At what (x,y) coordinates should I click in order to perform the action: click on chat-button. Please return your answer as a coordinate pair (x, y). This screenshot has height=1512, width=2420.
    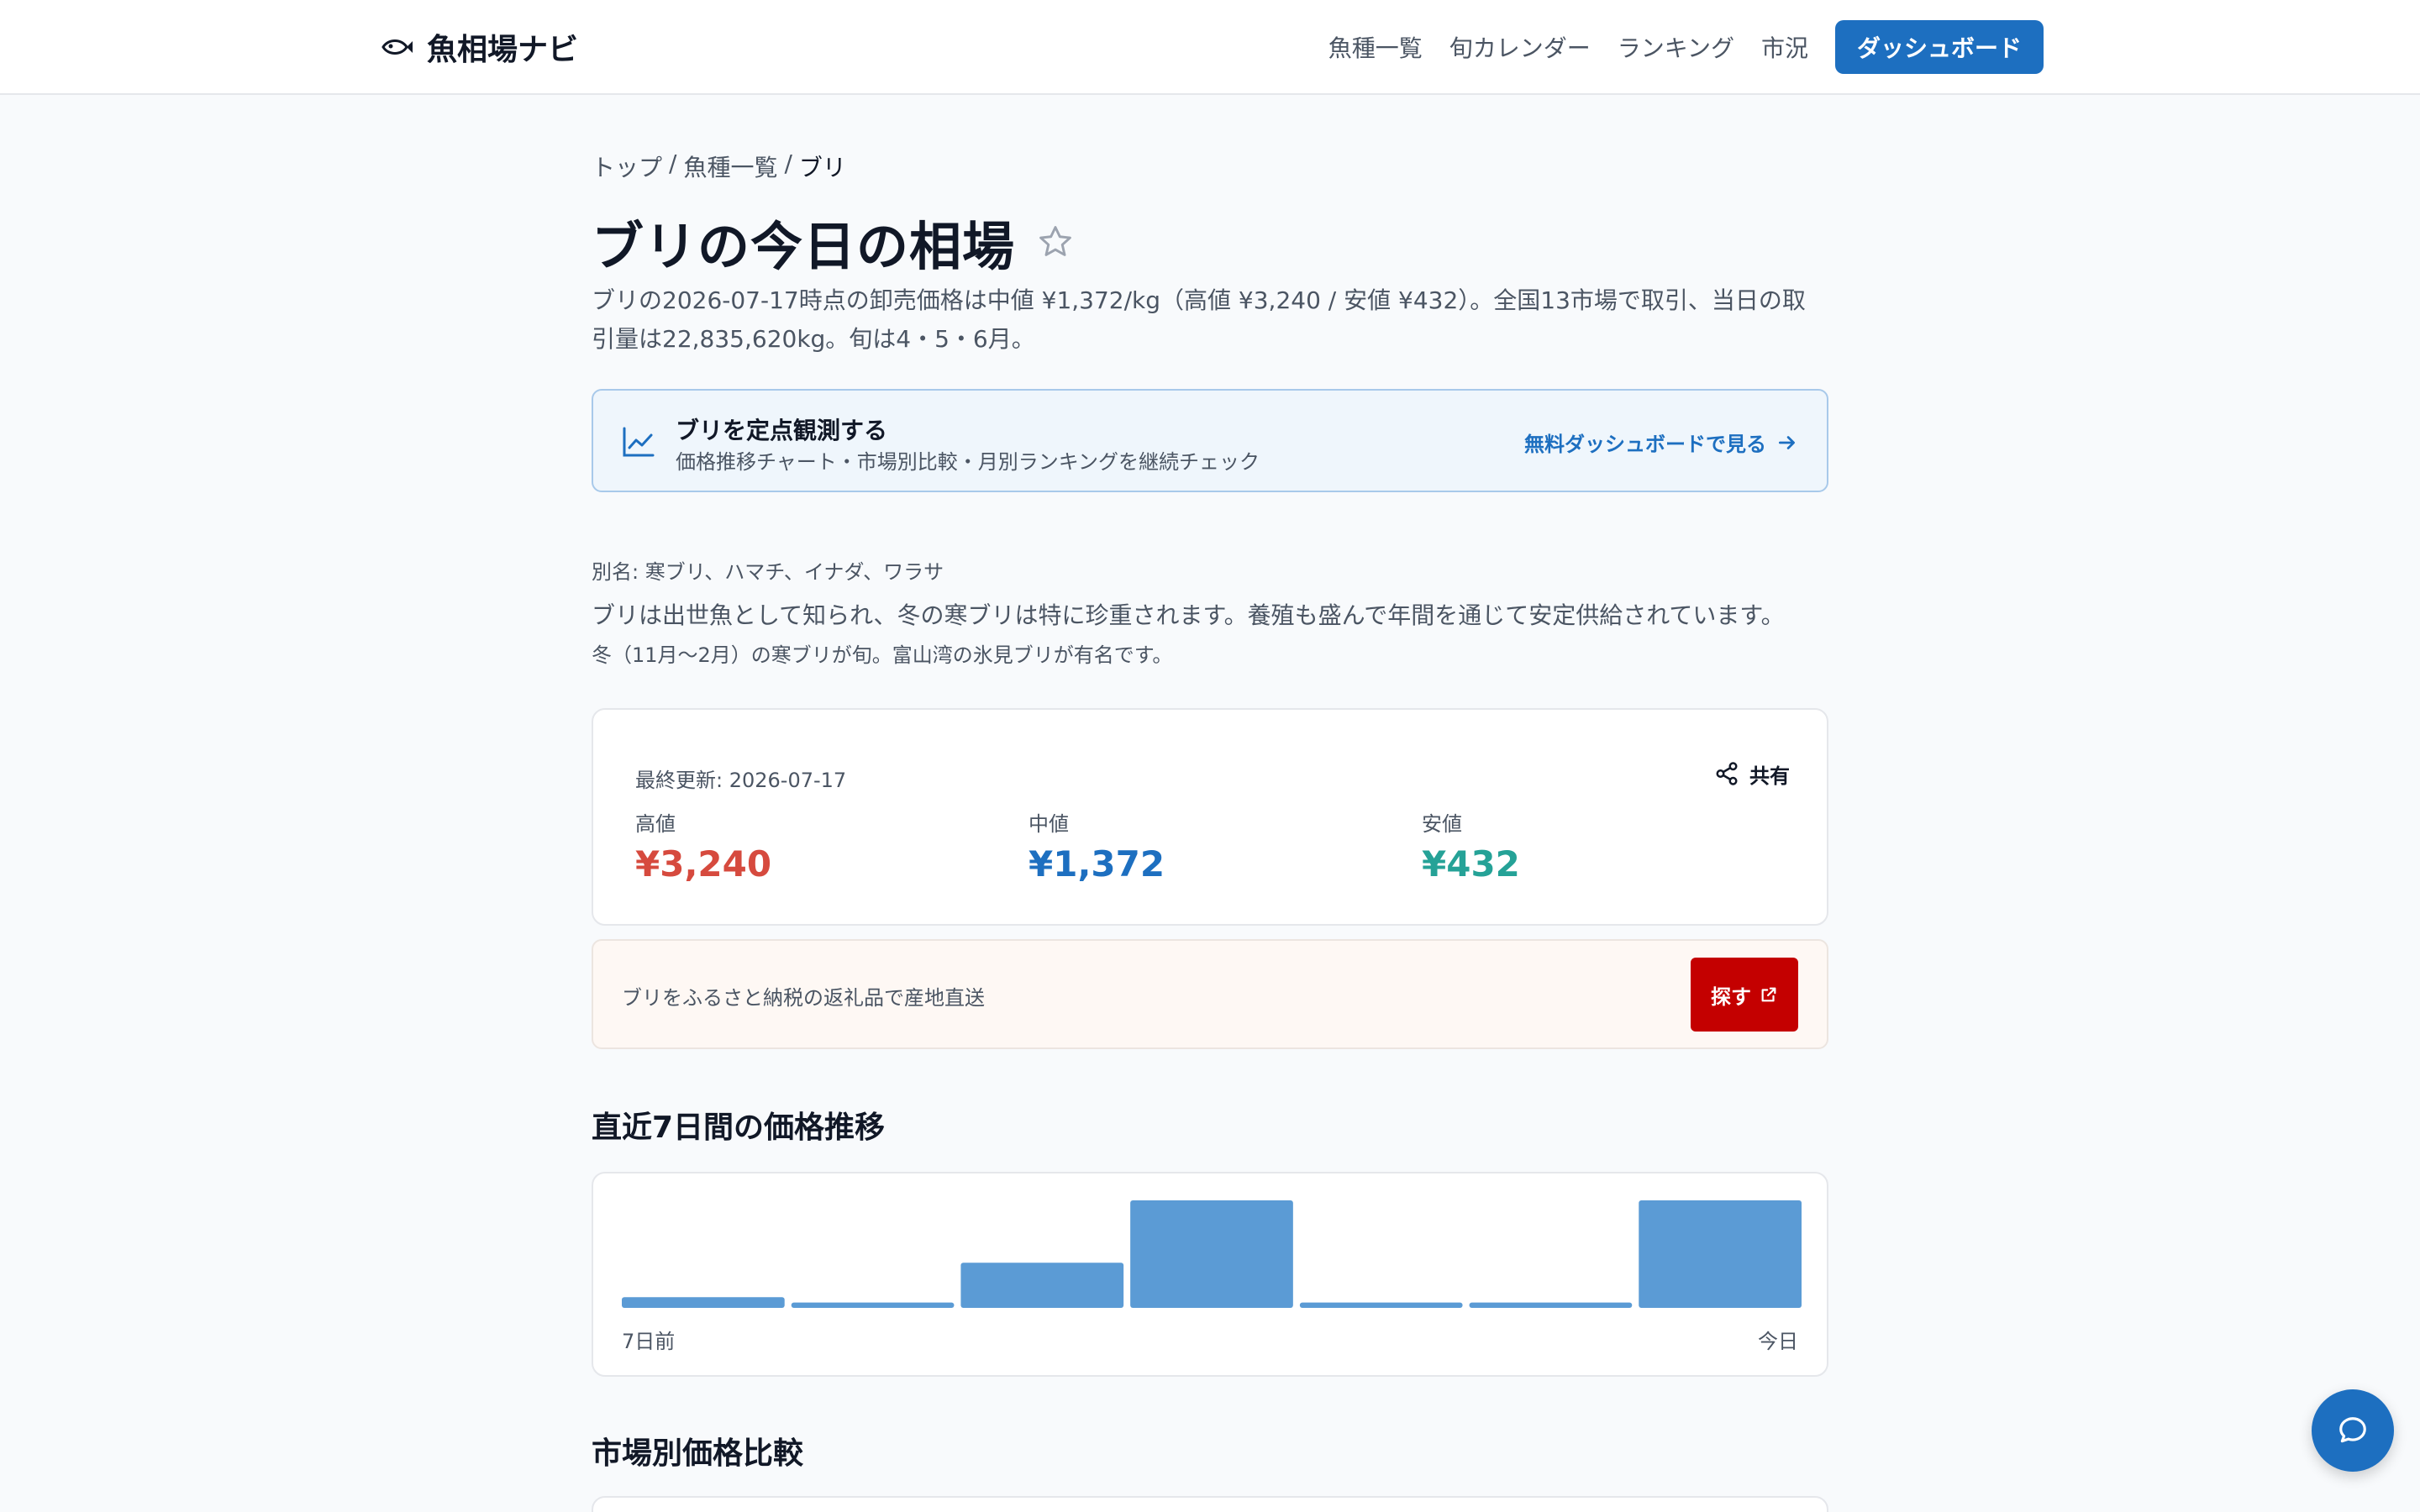
    Looking at the image, I should click on (2353, 1430).